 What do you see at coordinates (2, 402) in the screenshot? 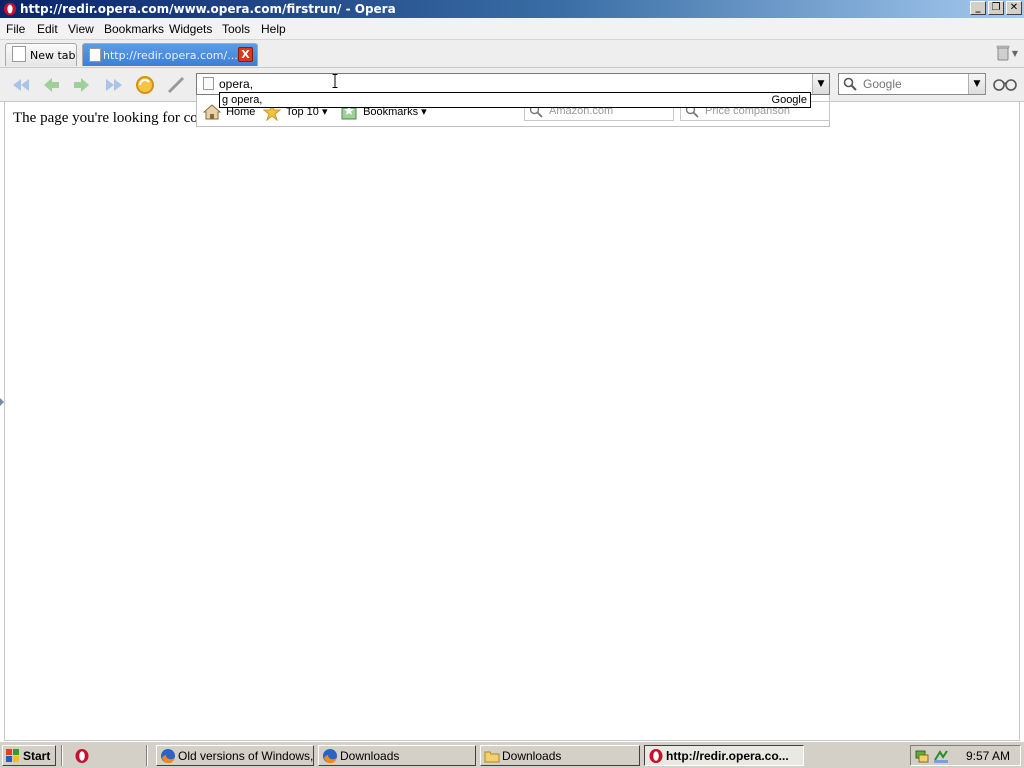
I see `panel-toggle-icon` at bounding box center [2, 402].